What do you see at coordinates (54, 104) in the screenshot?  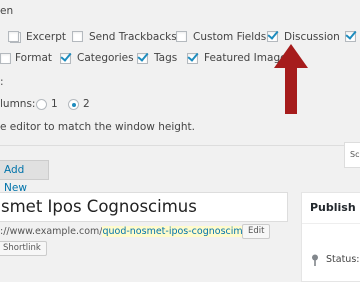 I see `columns-radio-1-label: 1` at bounding box center [54, 104].